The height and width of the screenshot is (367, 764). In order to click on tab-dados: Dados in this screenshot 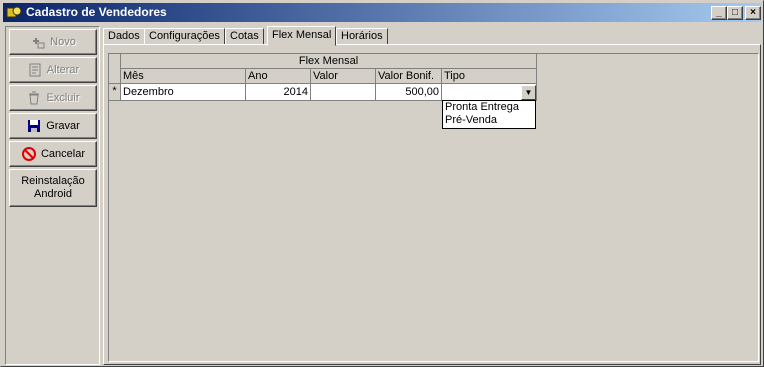, I will do `click(124, 36)`.